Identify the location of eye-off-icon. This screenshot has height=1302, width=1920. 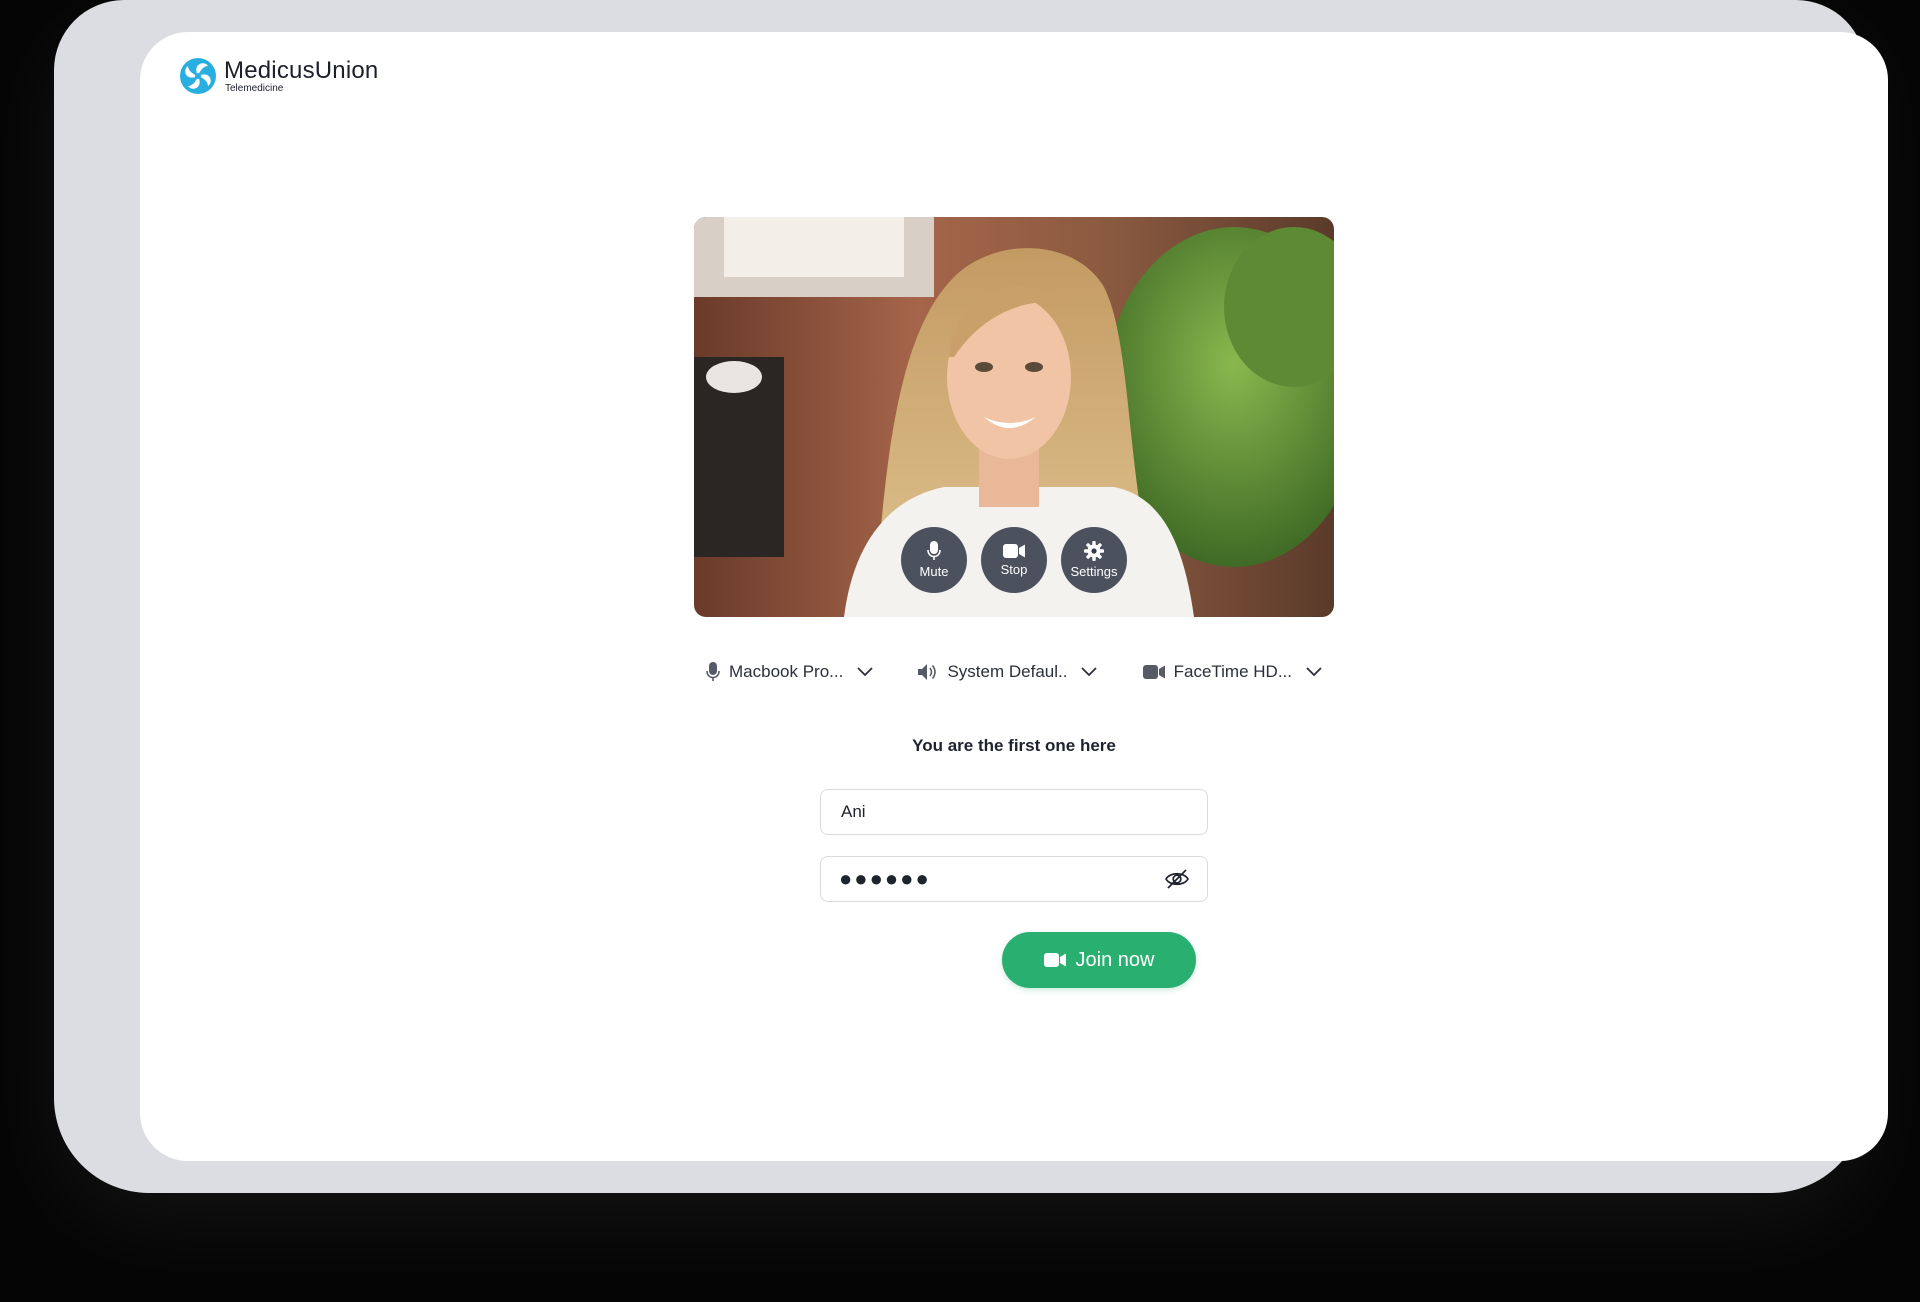
(1177, 879).